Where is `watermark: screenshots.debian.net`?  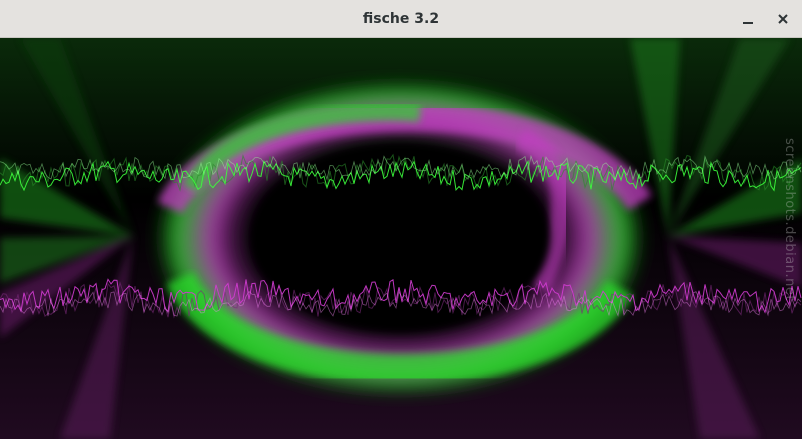
watermark: screenshots.debian.net is located at coordinates (789, 219).